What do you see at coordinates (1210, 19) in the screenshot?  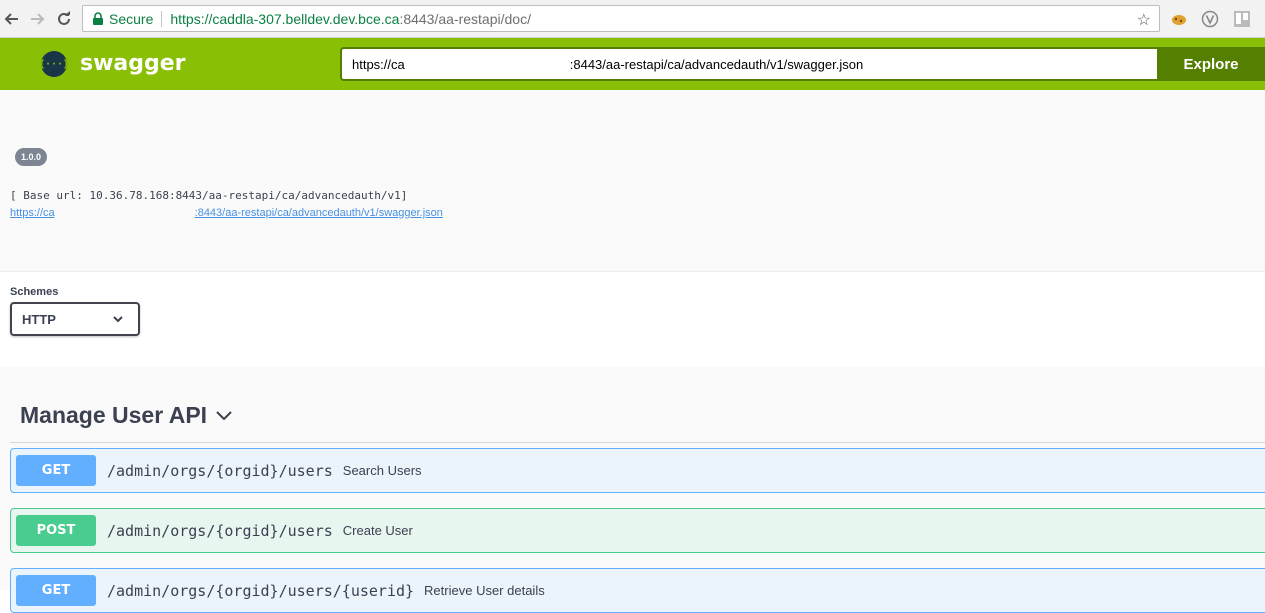 I see `extension-v-icon` at bounding box center [1210, 19].